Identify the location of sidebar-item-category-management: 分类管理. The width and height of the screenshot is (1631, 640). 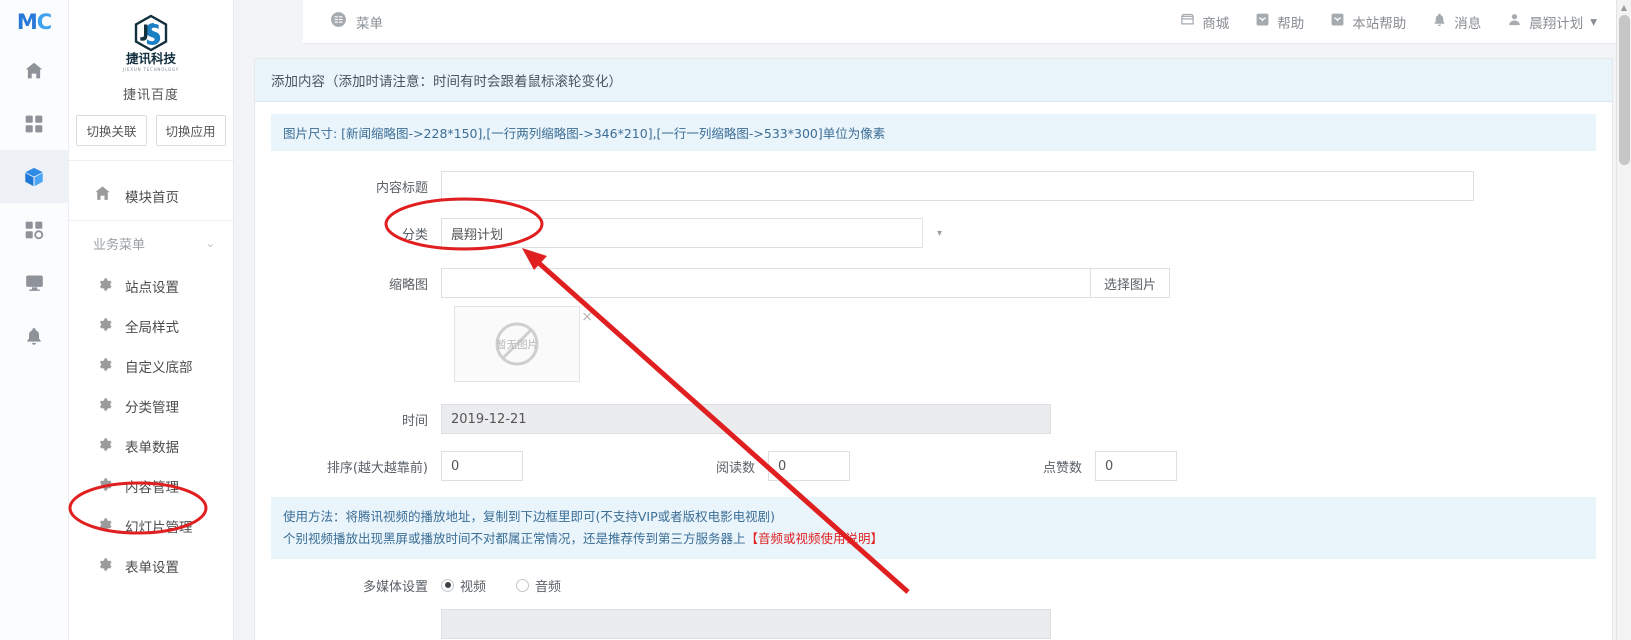
(151, 406).